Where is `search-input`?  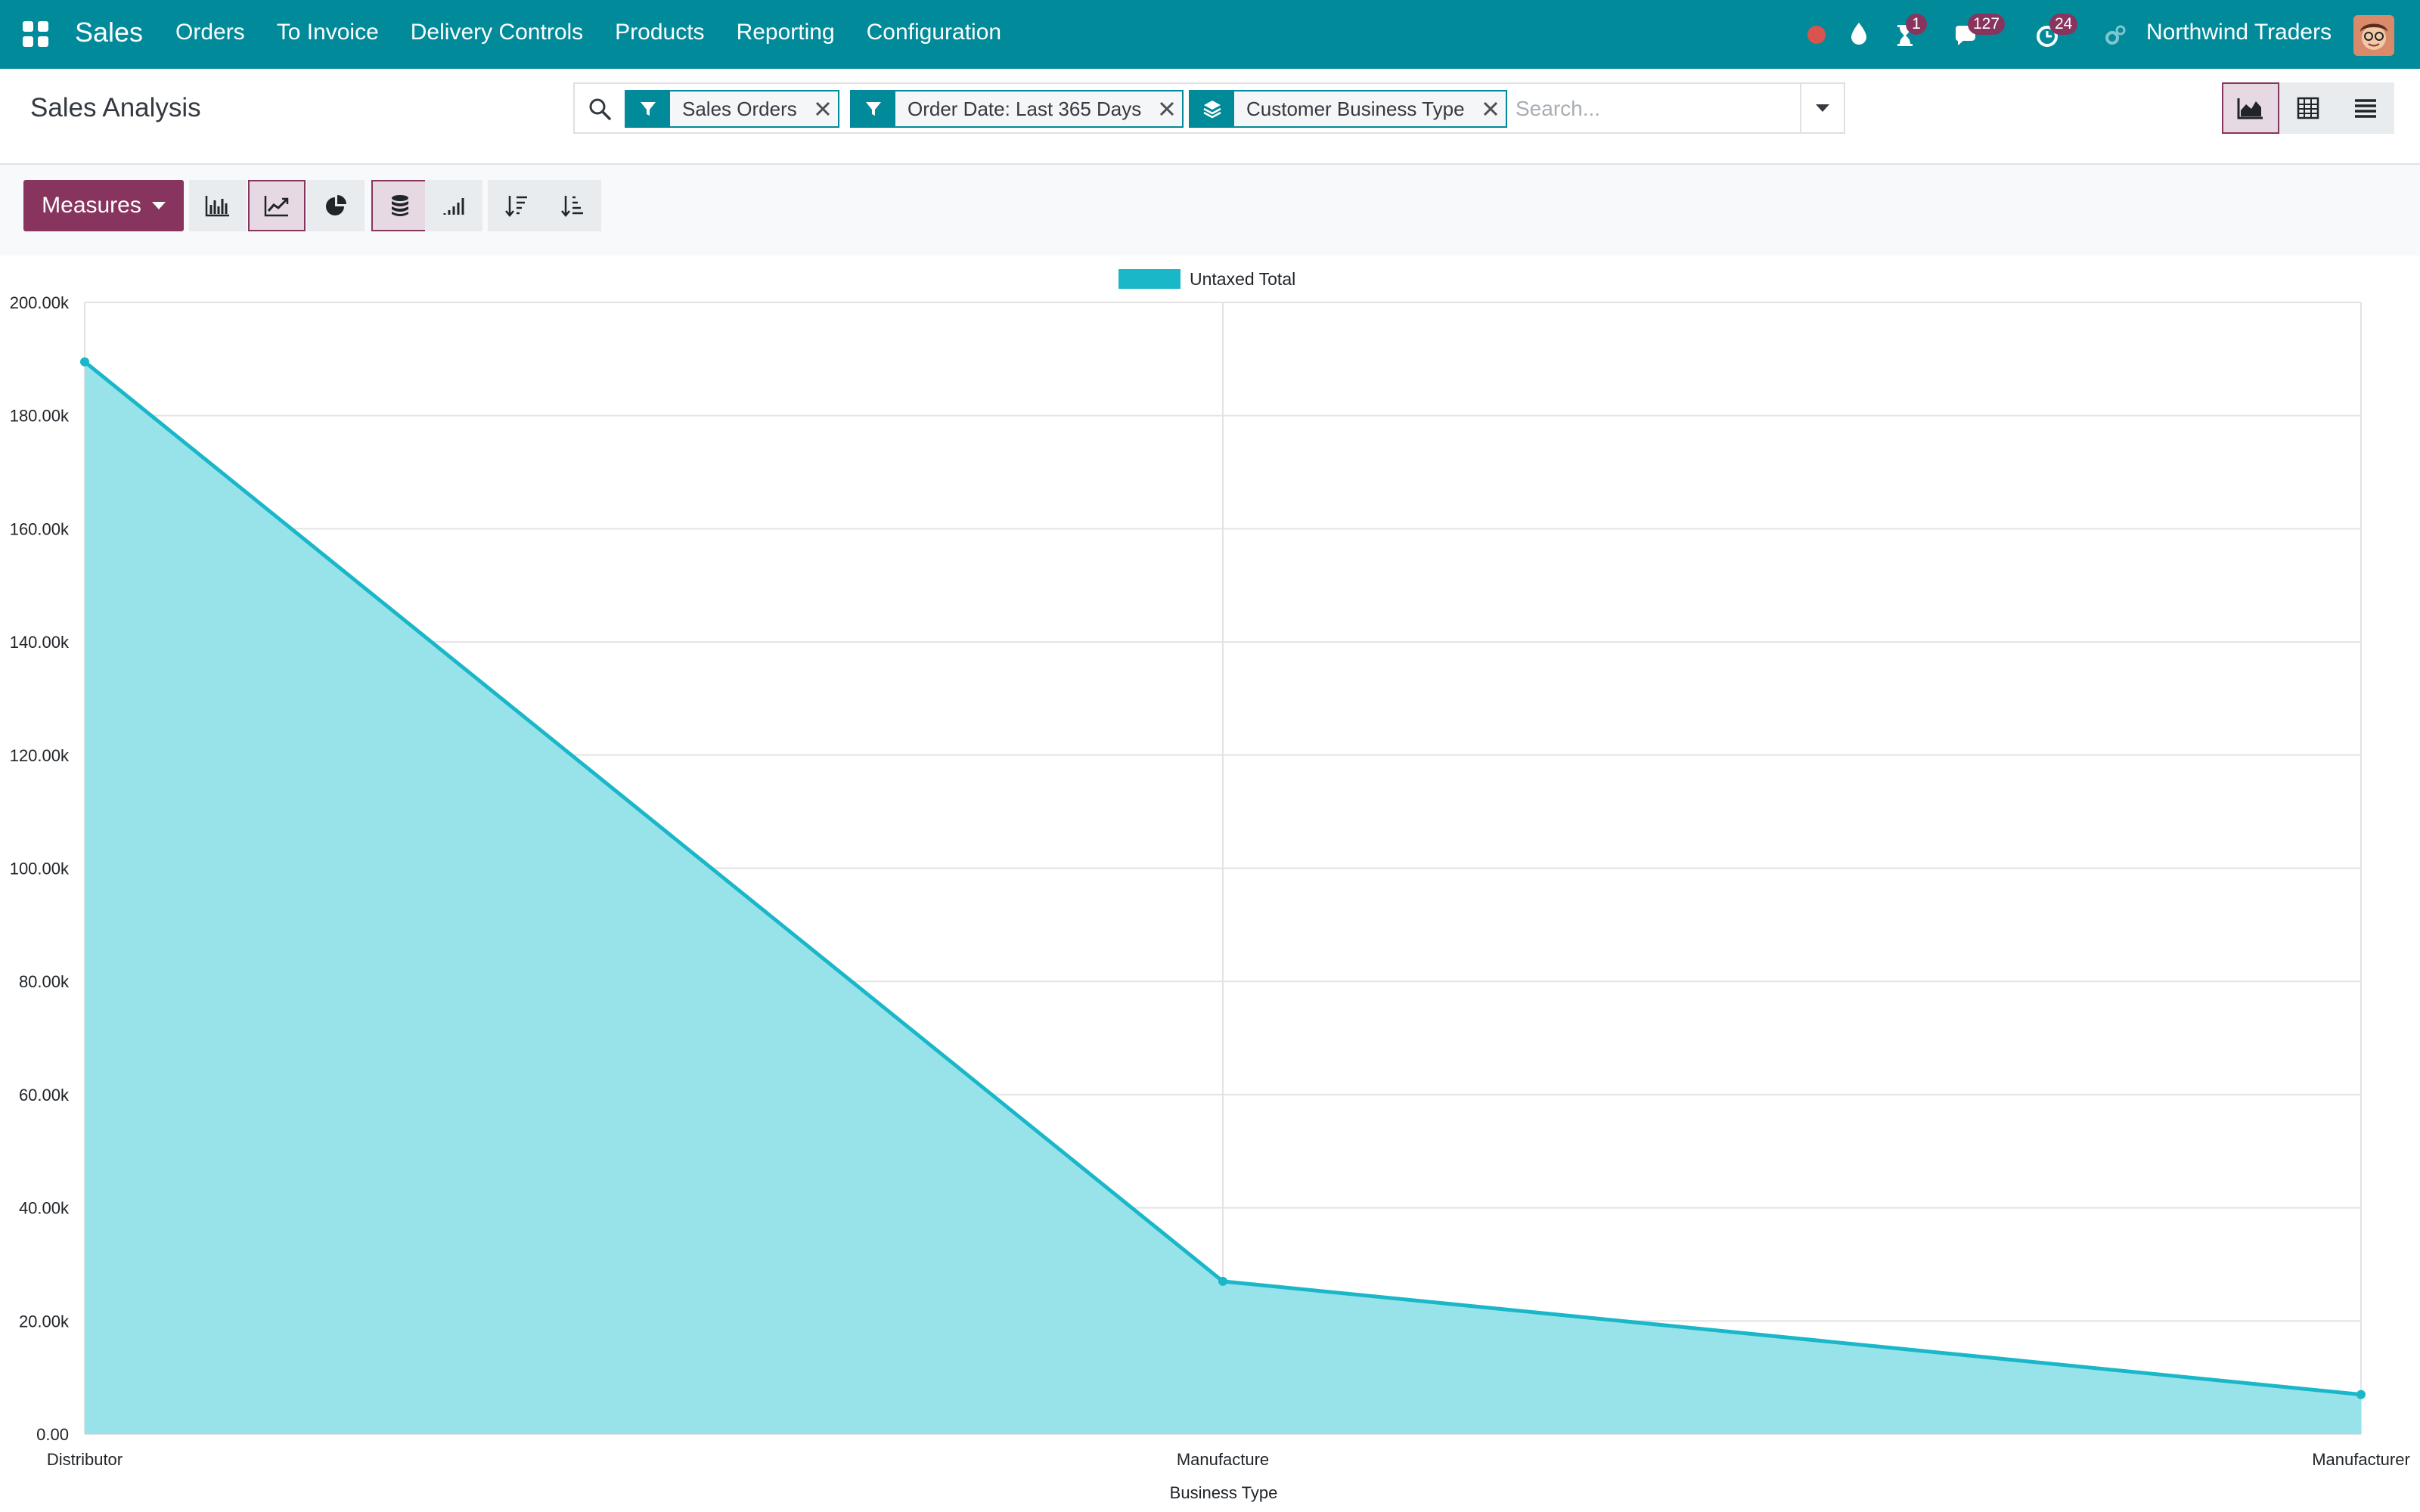
search-input is located at coordinates (1659, 109).